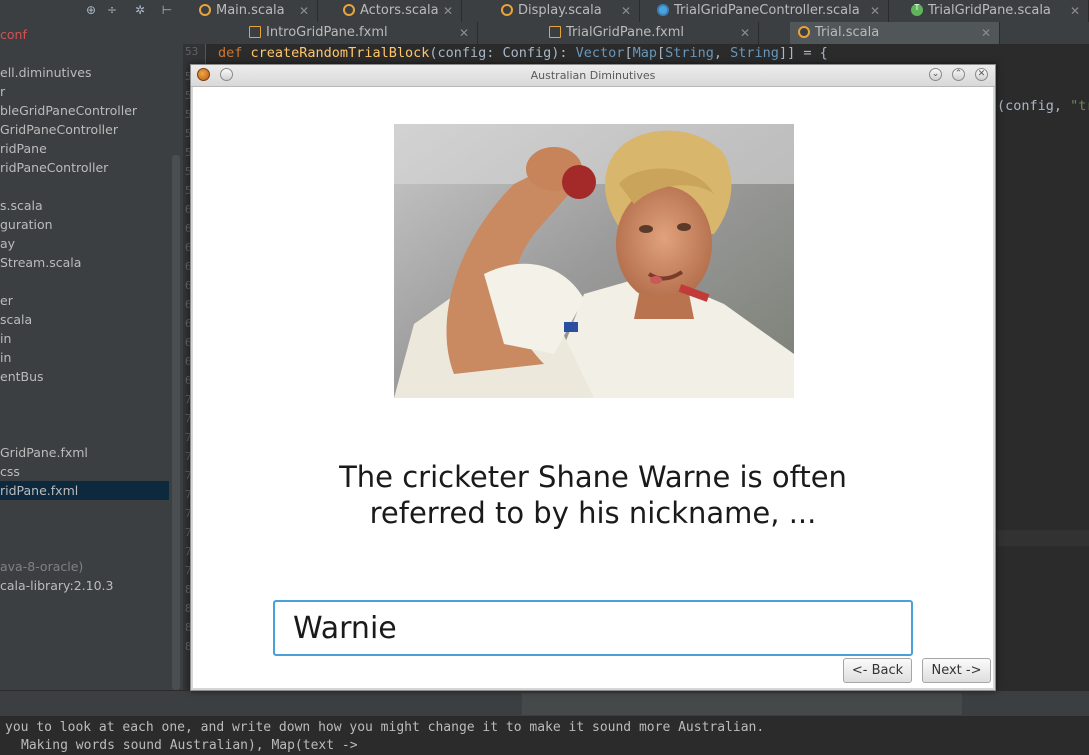 The image size is (1089, 755). What do you see at coordinates (895, 33) in the screenshot?
I see `editor-tab: Trial.scala ✕` at bounding box center [895, 33].